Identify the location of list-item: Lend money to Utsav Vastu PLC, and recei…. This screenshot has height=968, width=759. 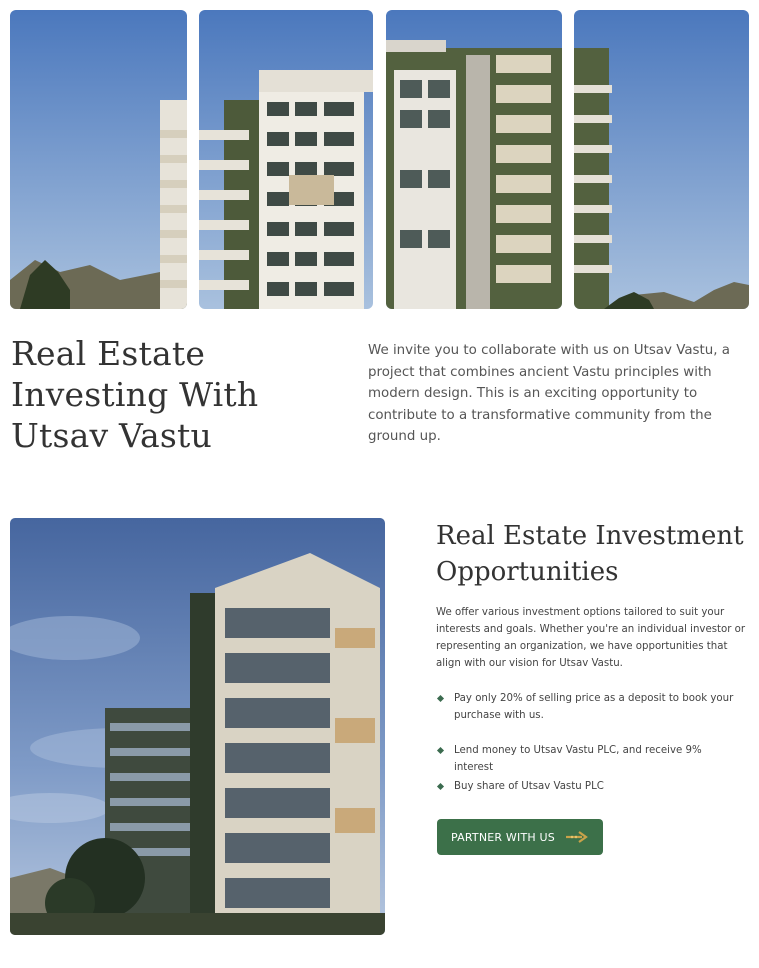
(586, 759).